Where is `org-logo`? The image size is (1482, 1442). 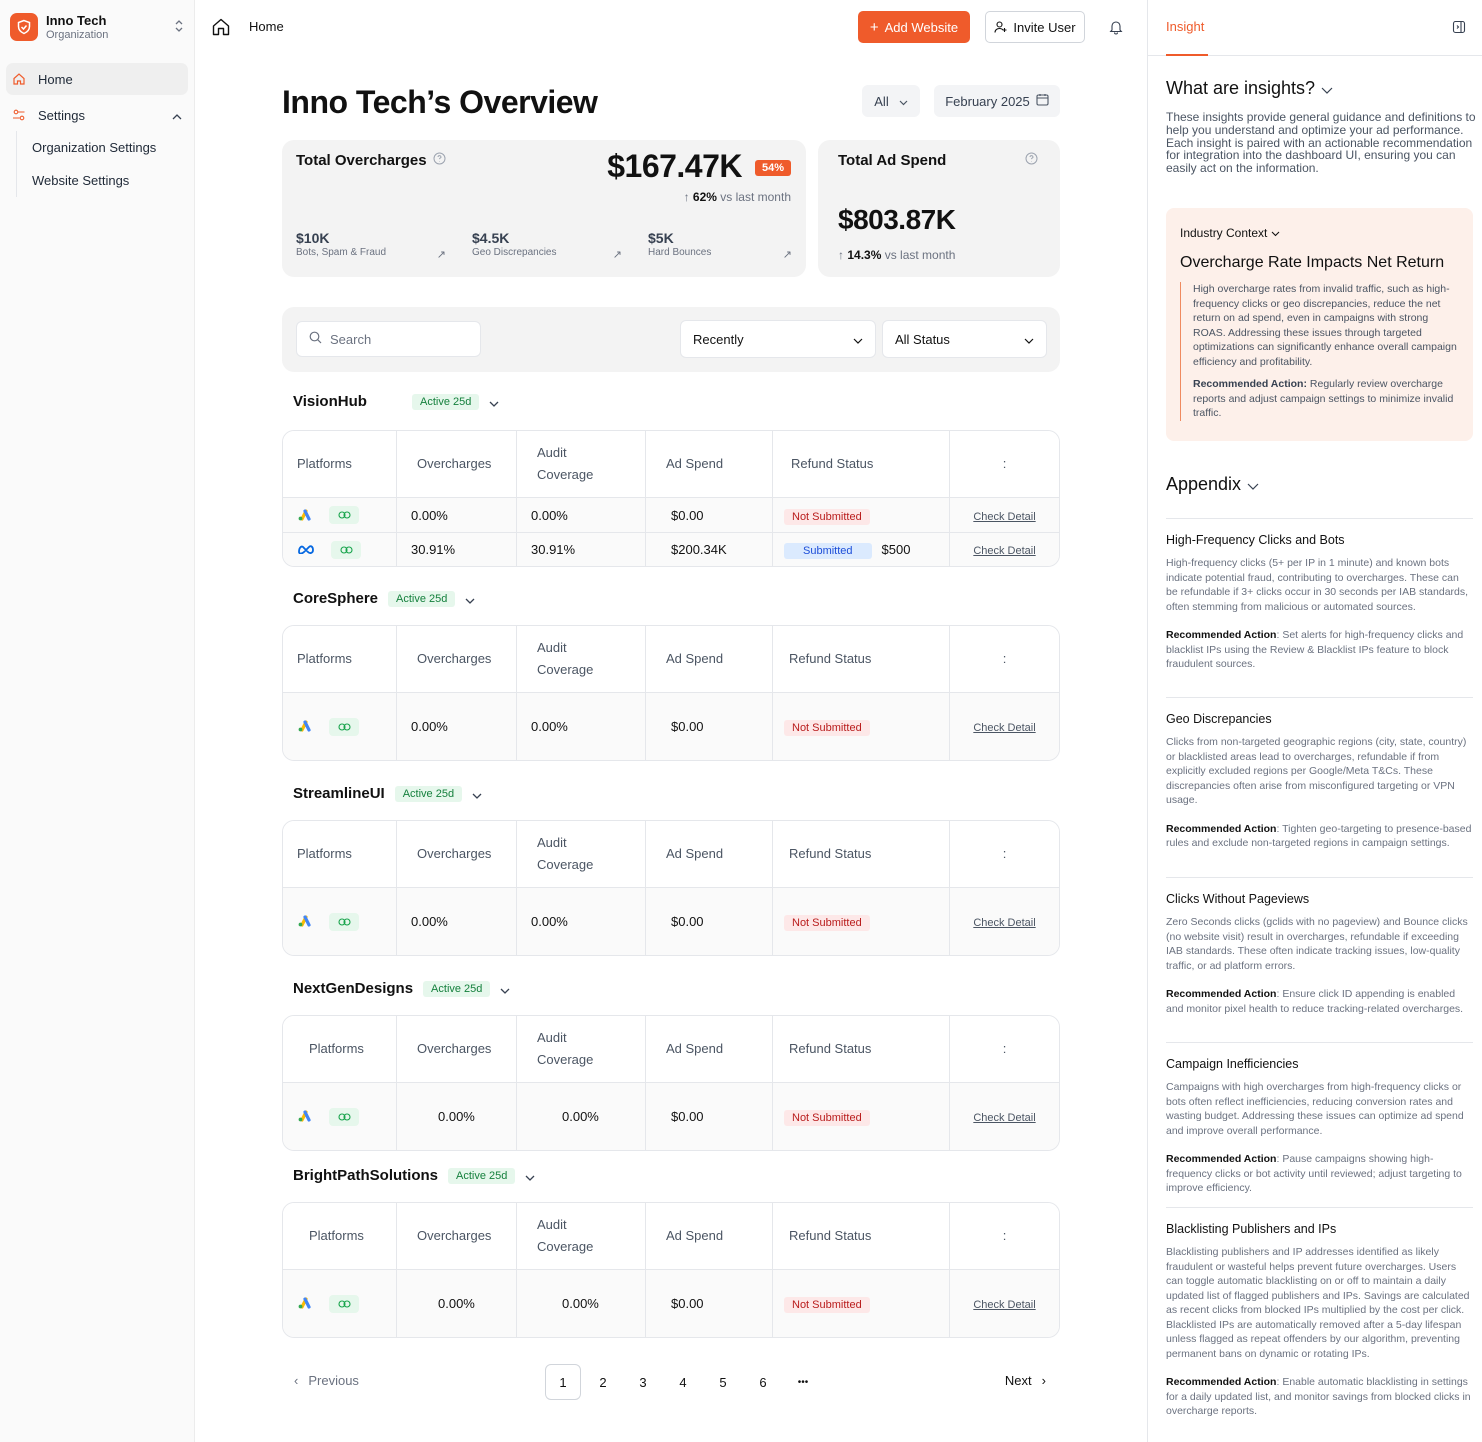
org-logo is located at coordinates (24, 27).